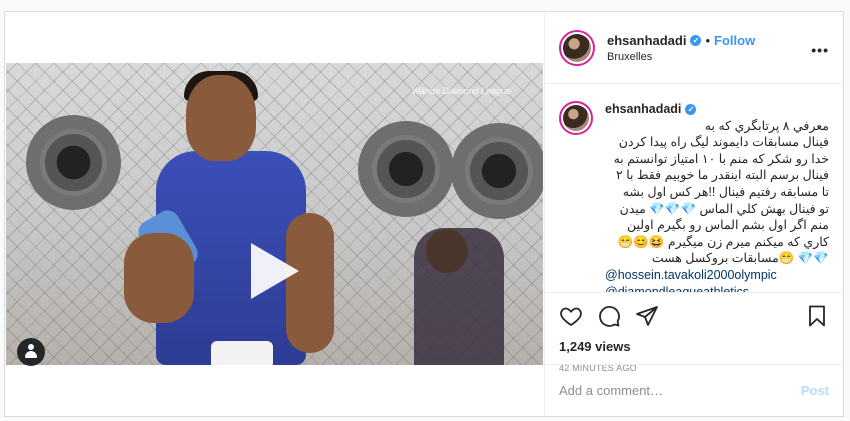  I want to click on location-link: Bruxelles, so click(681, 57).